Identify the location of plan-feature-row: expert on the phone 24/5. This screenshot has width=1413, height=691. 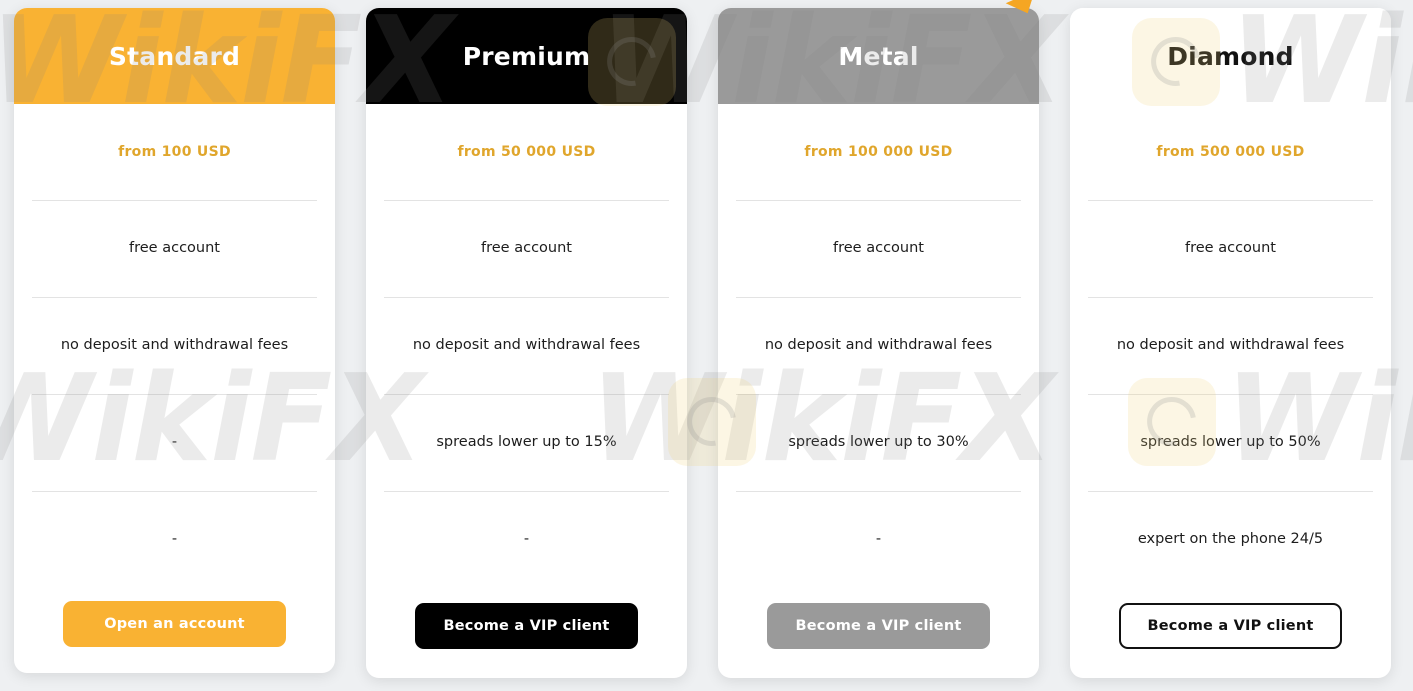
(1230, 539).